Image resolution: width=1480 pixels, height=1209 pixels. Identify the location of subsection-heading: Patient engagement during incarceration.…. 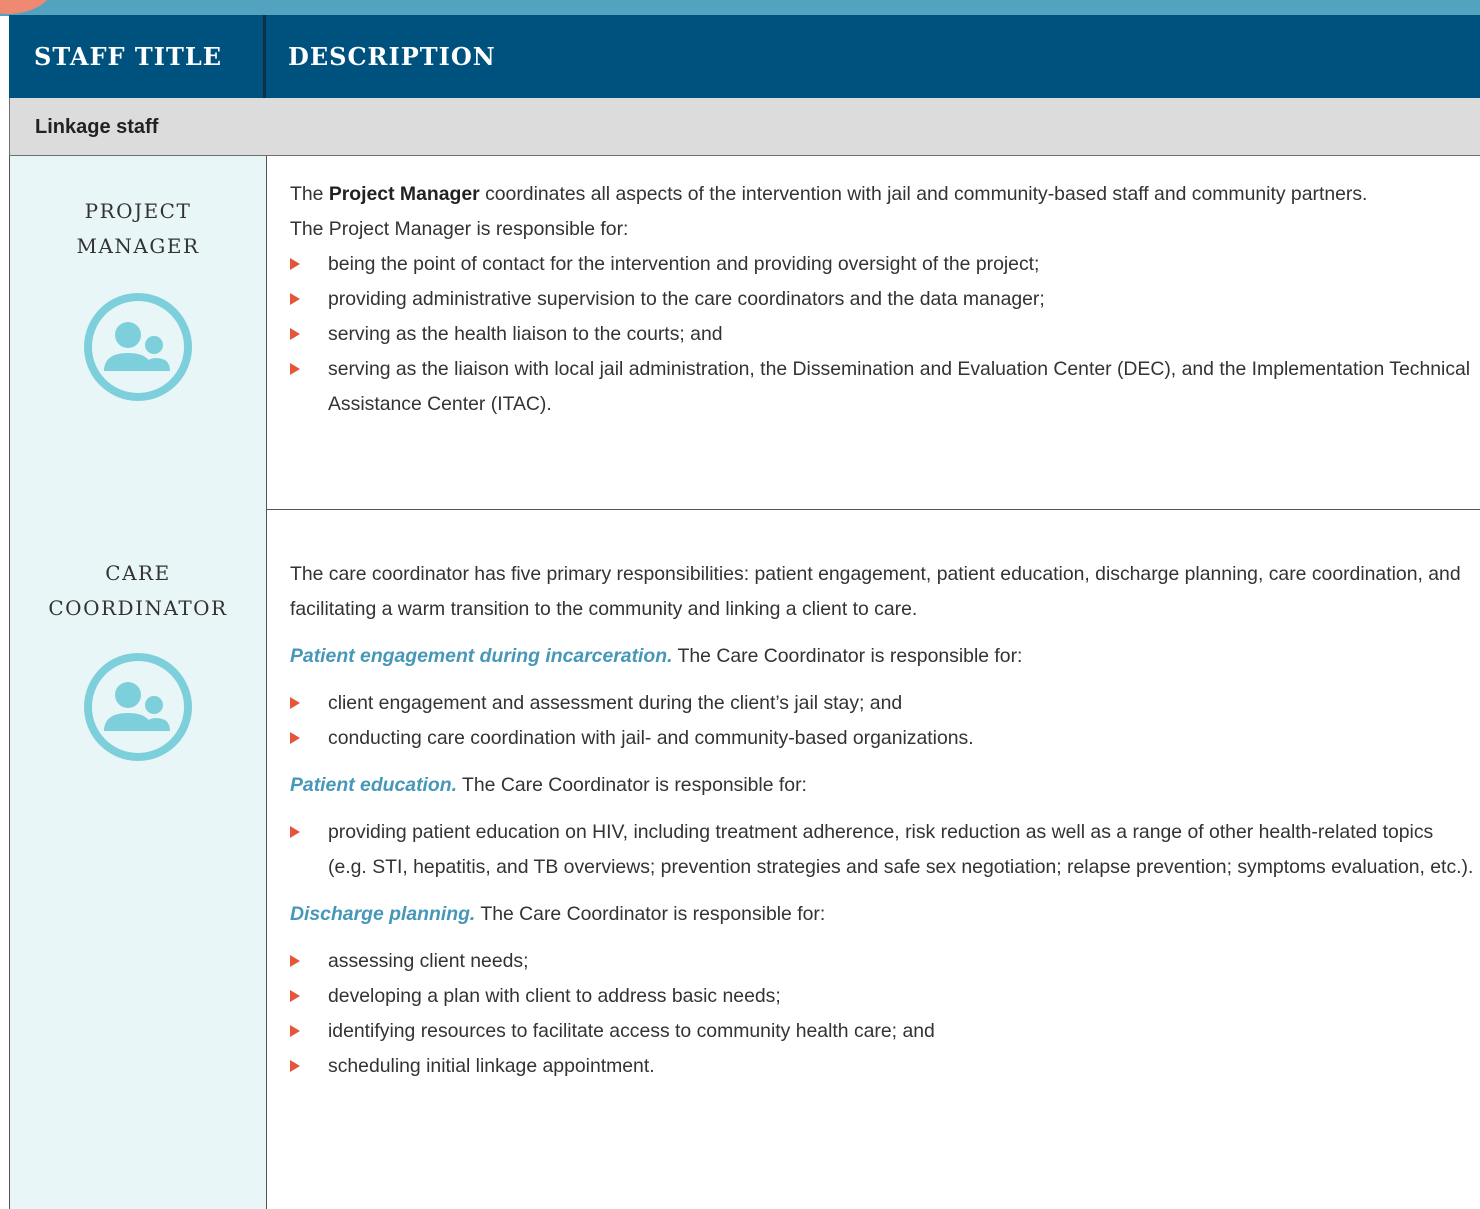
(882, 656).